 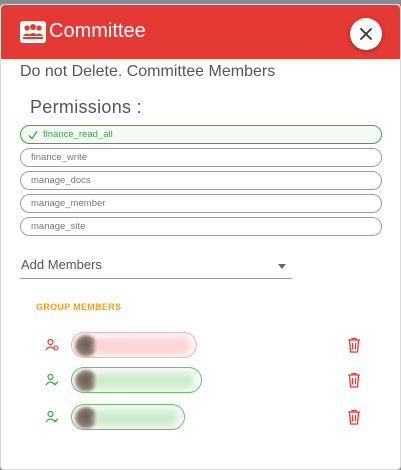 What do you see at coordinates (78, 134) in the screenshot?
I see `permission-label: finance_read_all` at bounding box center [78, 134].